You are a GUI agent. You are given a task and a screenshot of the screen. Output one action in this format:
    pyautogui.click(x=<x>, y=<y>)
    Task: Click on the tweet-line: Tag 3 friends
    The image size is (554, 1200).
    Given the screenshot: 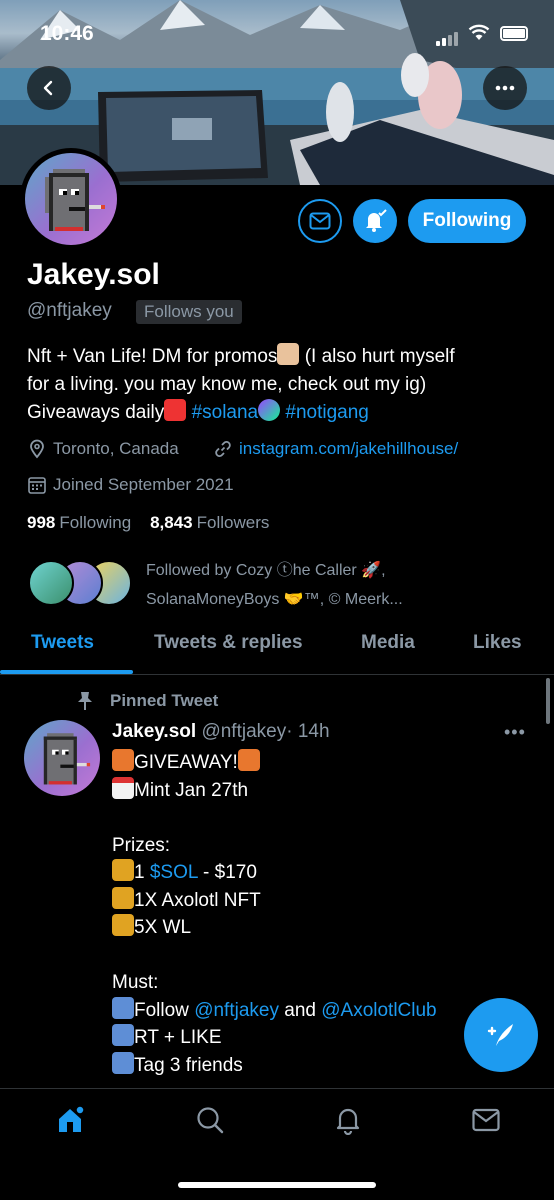 What is the action you would take?
    pyautogui.click(x=188, y=1065)
    